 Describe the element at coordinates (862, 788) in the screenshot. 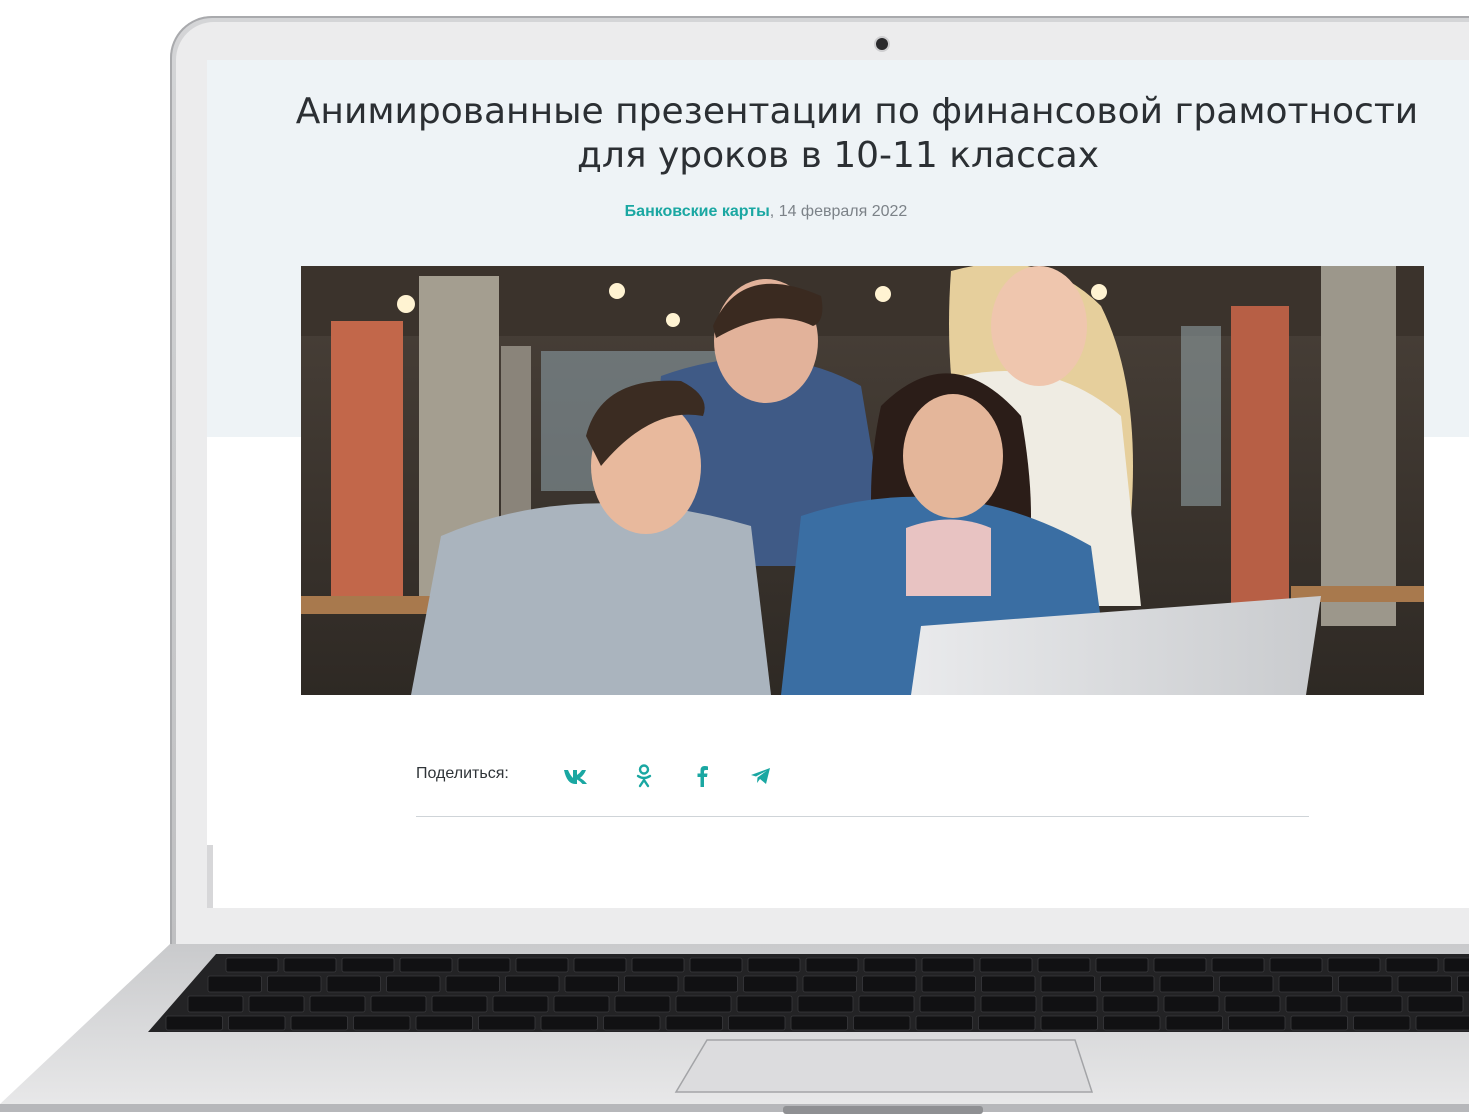

I see `share-bar: Поделиться:` at that location.